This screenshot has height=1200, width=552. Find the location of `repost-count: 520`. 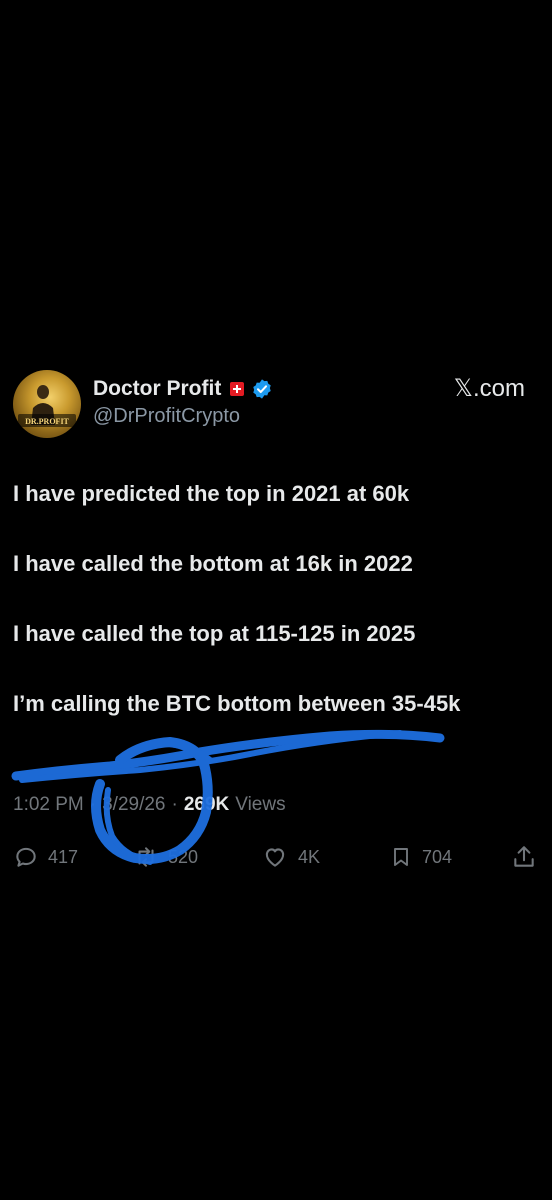

repost-count: 520 is located at coordinates (183, 856).